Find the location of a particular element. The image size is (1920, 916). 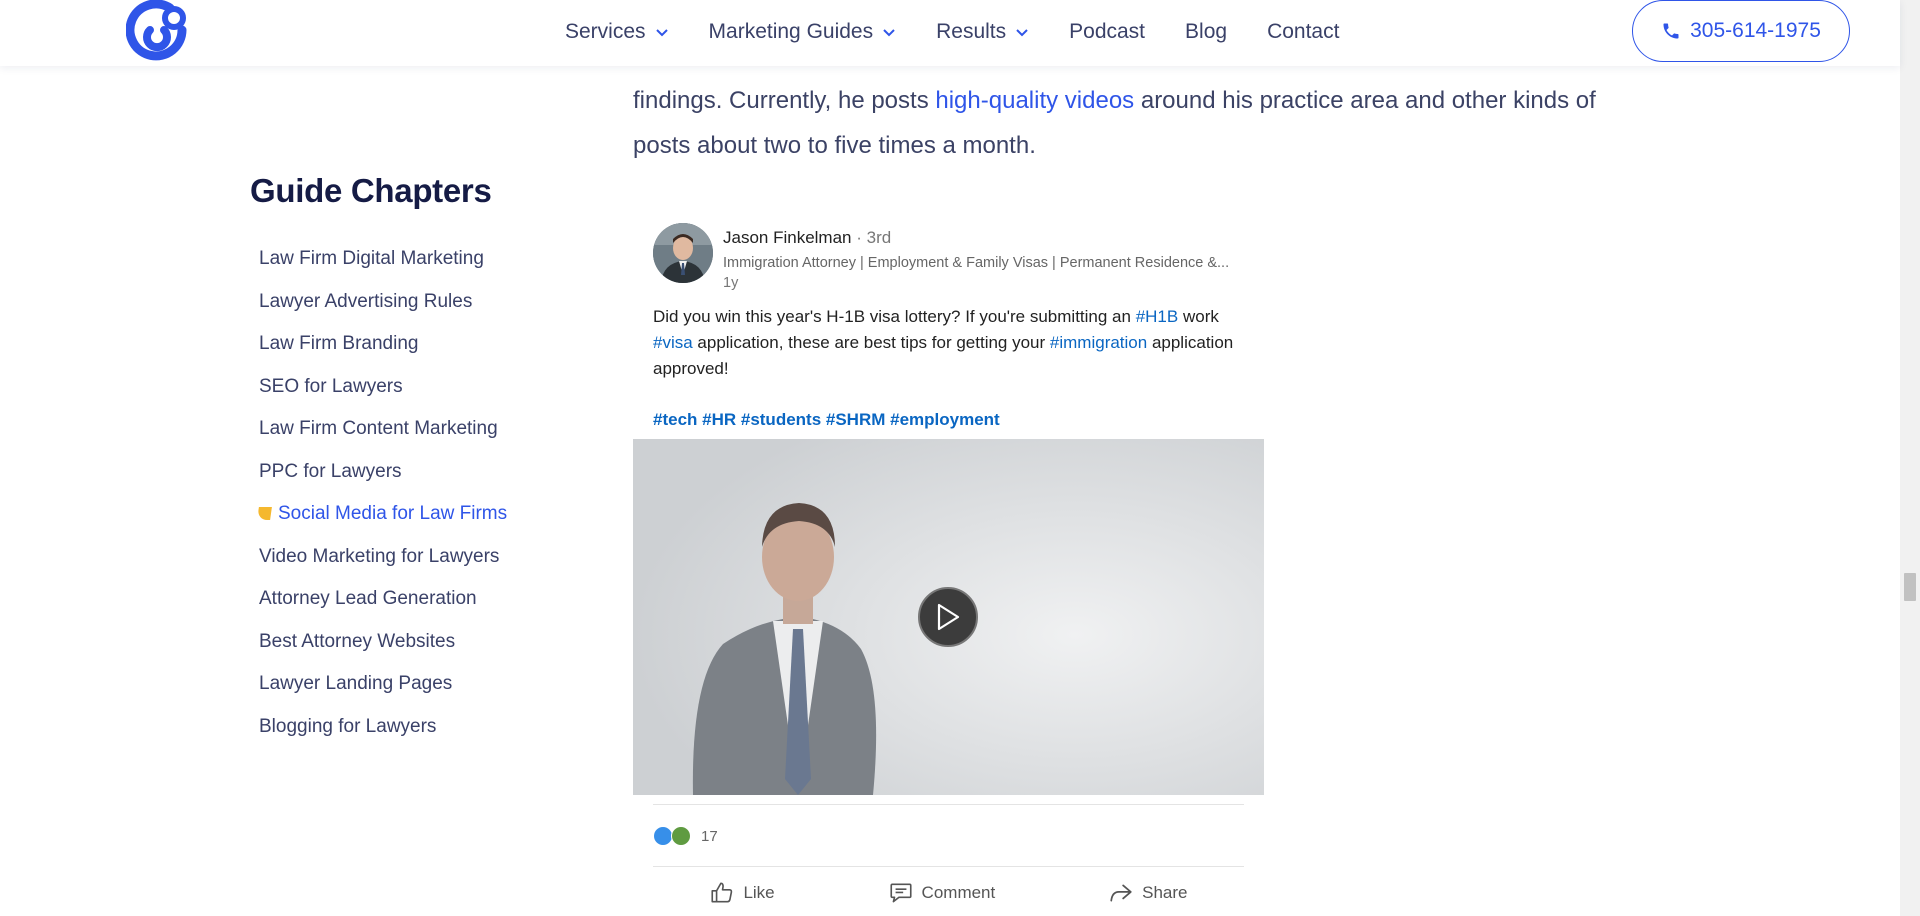

article-line-2: posts about two to five times a month. is located at coordinates (834, 145).